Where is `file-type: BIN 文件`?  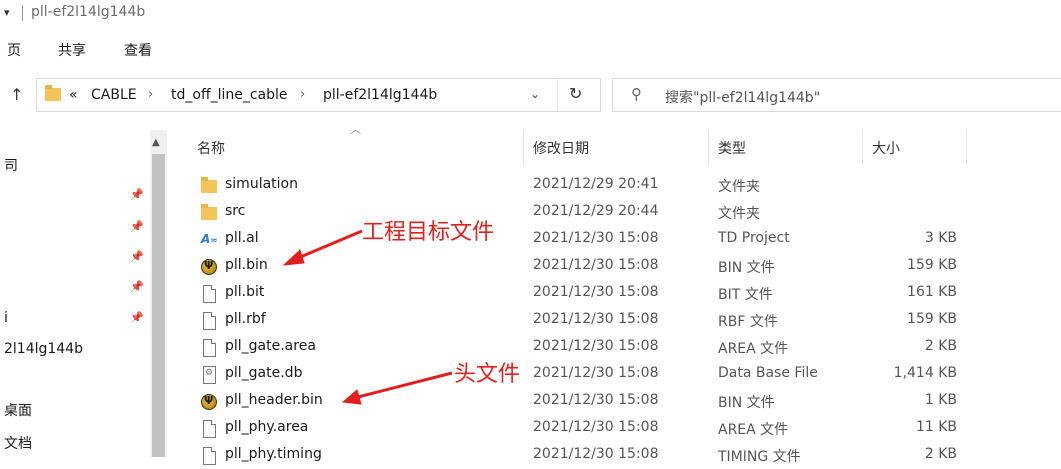 file-type: BIN 文件 is located at coordinates (746, 403).